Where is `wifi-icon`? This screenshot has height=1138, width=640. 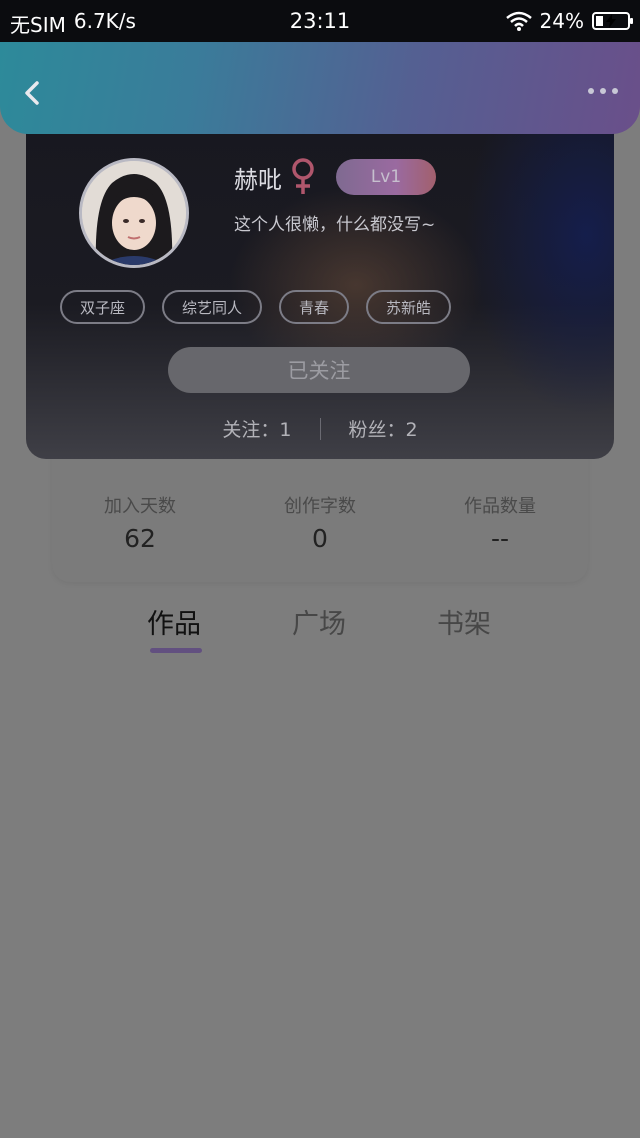 wifi-icon is located at coordinates (518, 21).